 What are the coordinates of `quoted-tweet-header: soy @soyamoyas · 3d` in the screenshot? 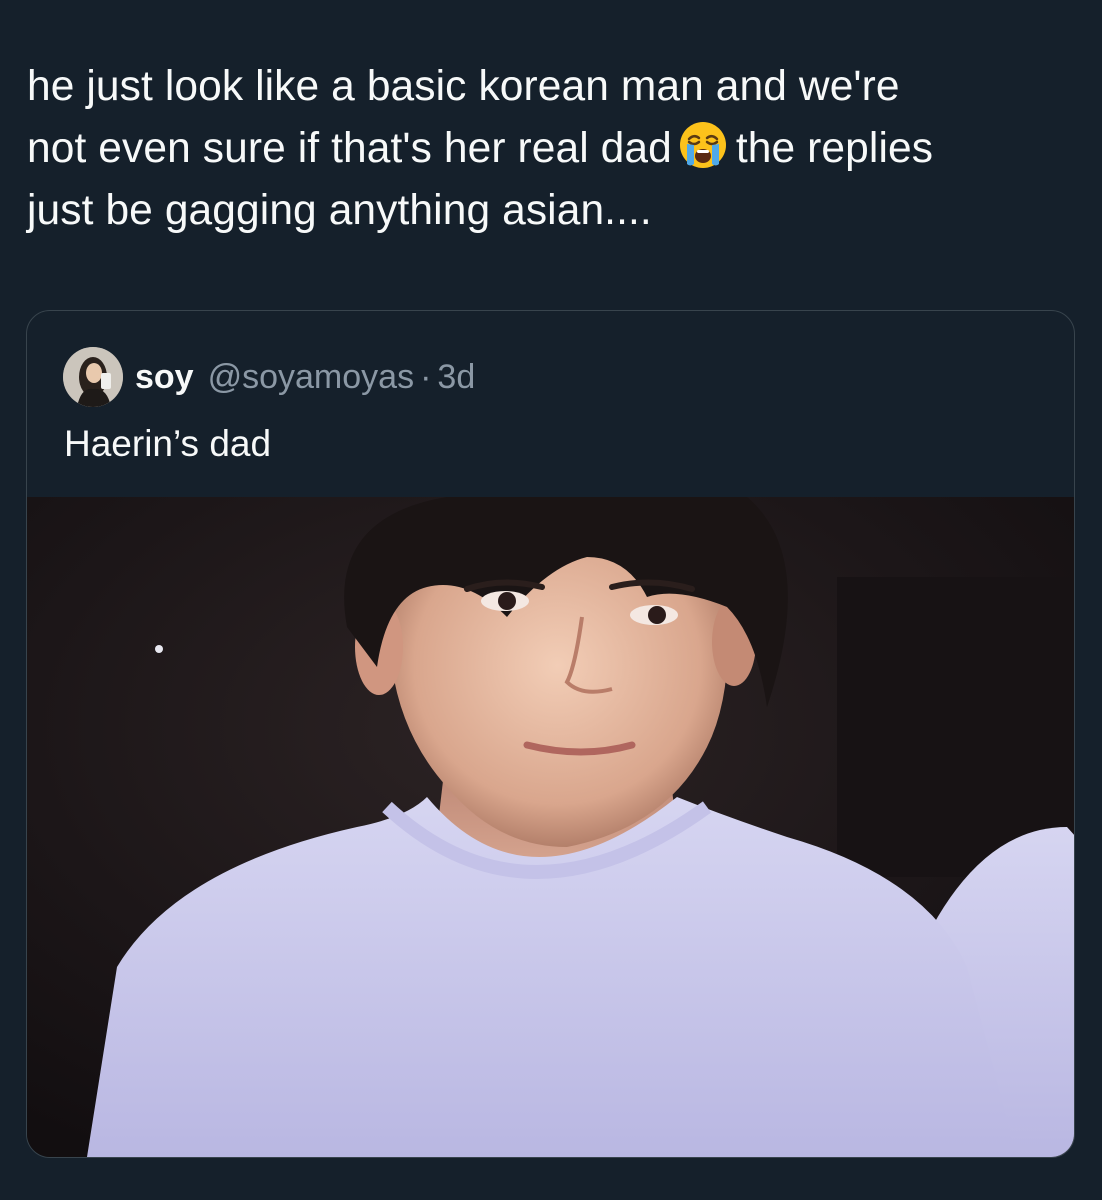 It's located at (269, 377).